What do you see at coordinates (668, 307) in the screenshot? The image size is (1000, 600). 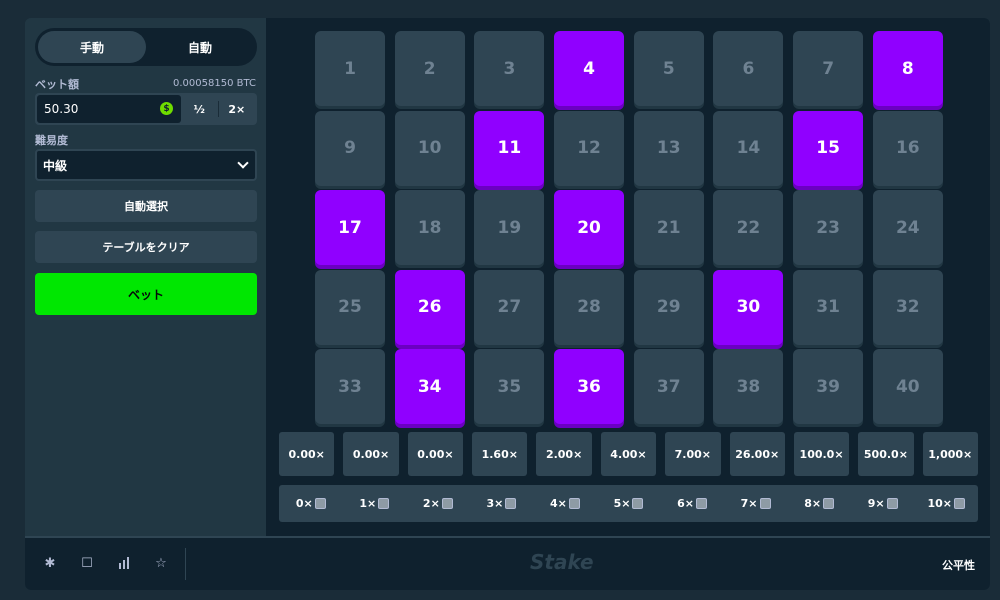 I see `tile-29: 29` at bounding box center [668, 307].